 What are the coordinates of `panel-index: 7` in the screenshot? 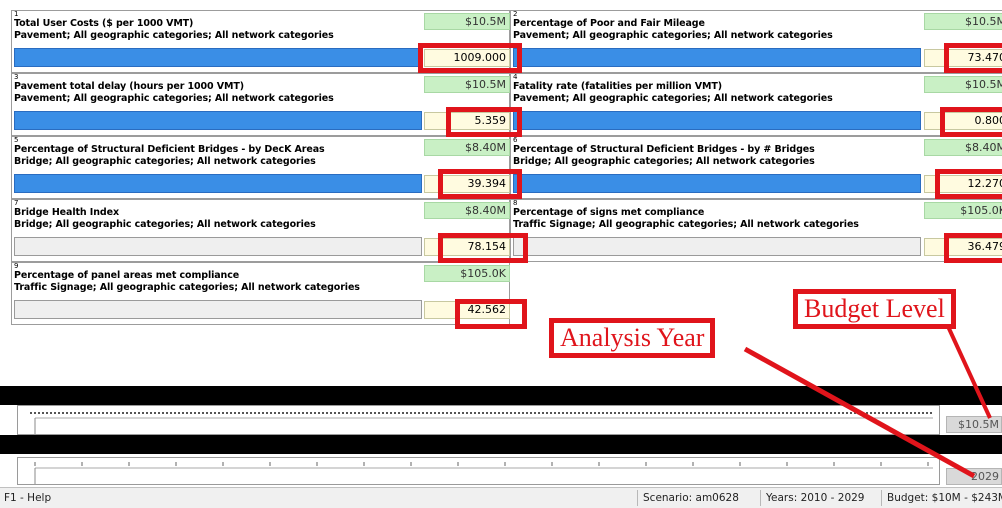 It's located at (16, 203).